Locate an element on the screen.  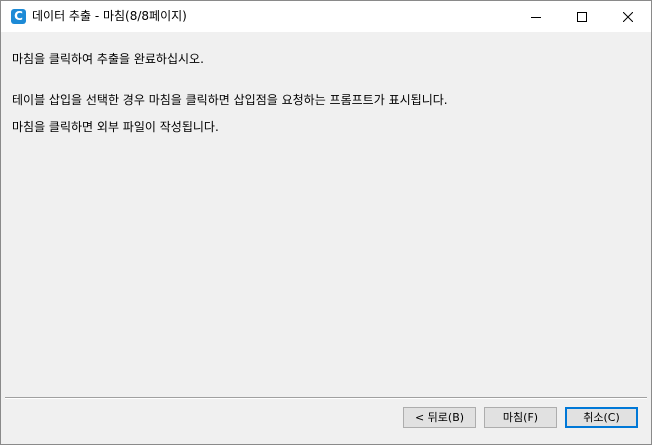
app-icon: C is located at coordinates (18, 16).